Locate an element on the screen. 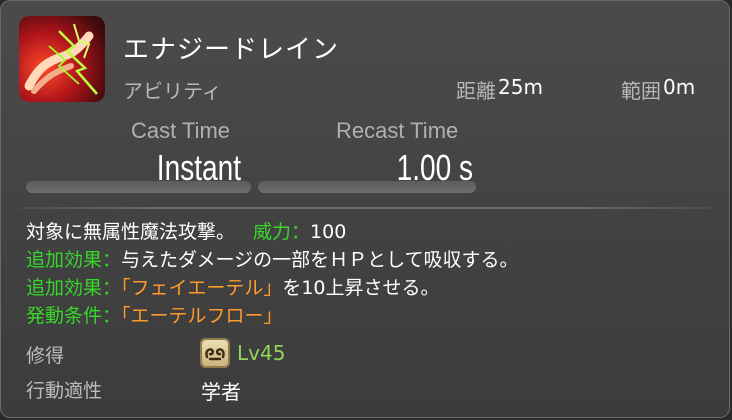  description-line-4: 発動条件：「エーテルフロー」 is located at coordinates (154, 314).